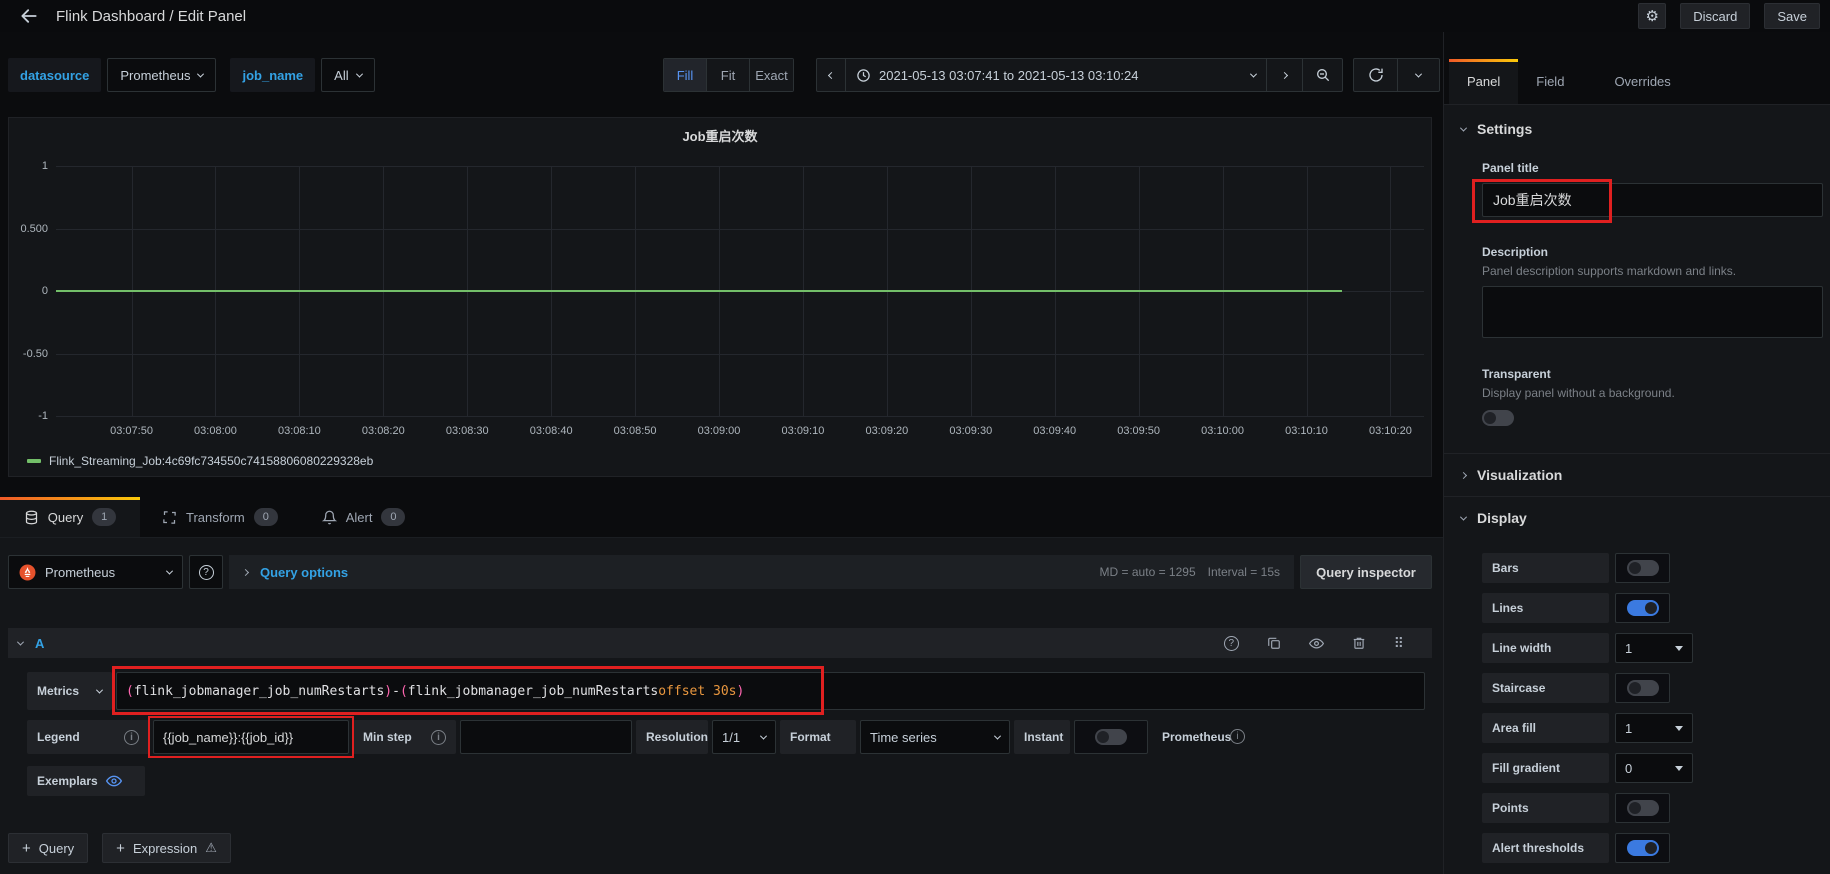  Describe the element at coordinates (699, 291) in the screenshot. I see `series-line` at that location.